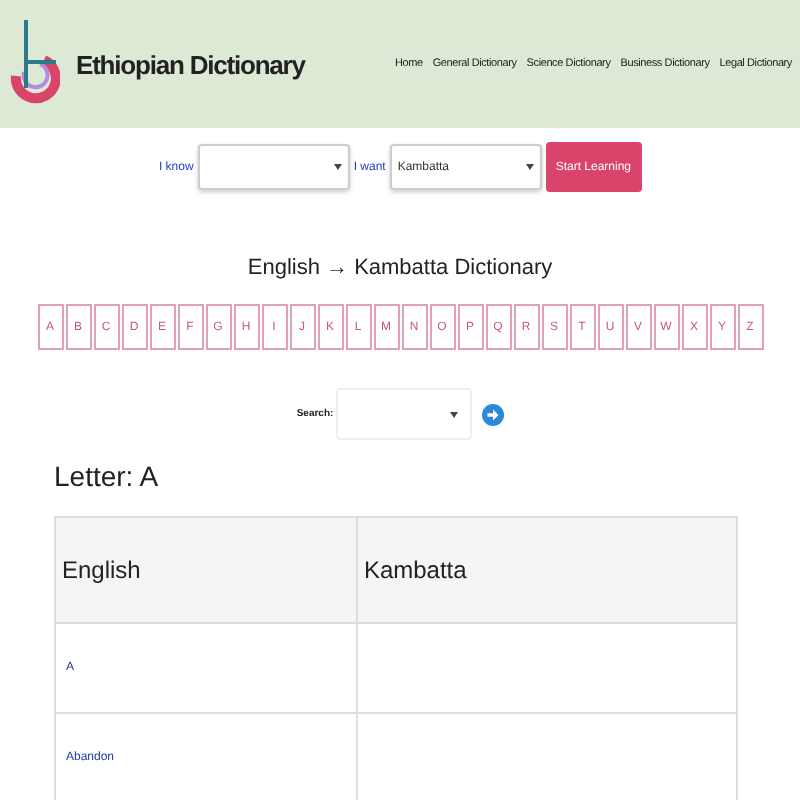 This screenshot has width=800, height=800. Describe the element at coordinates (107, 476) in the screenshot. I see `letter-heading: Letter: A` at that location.